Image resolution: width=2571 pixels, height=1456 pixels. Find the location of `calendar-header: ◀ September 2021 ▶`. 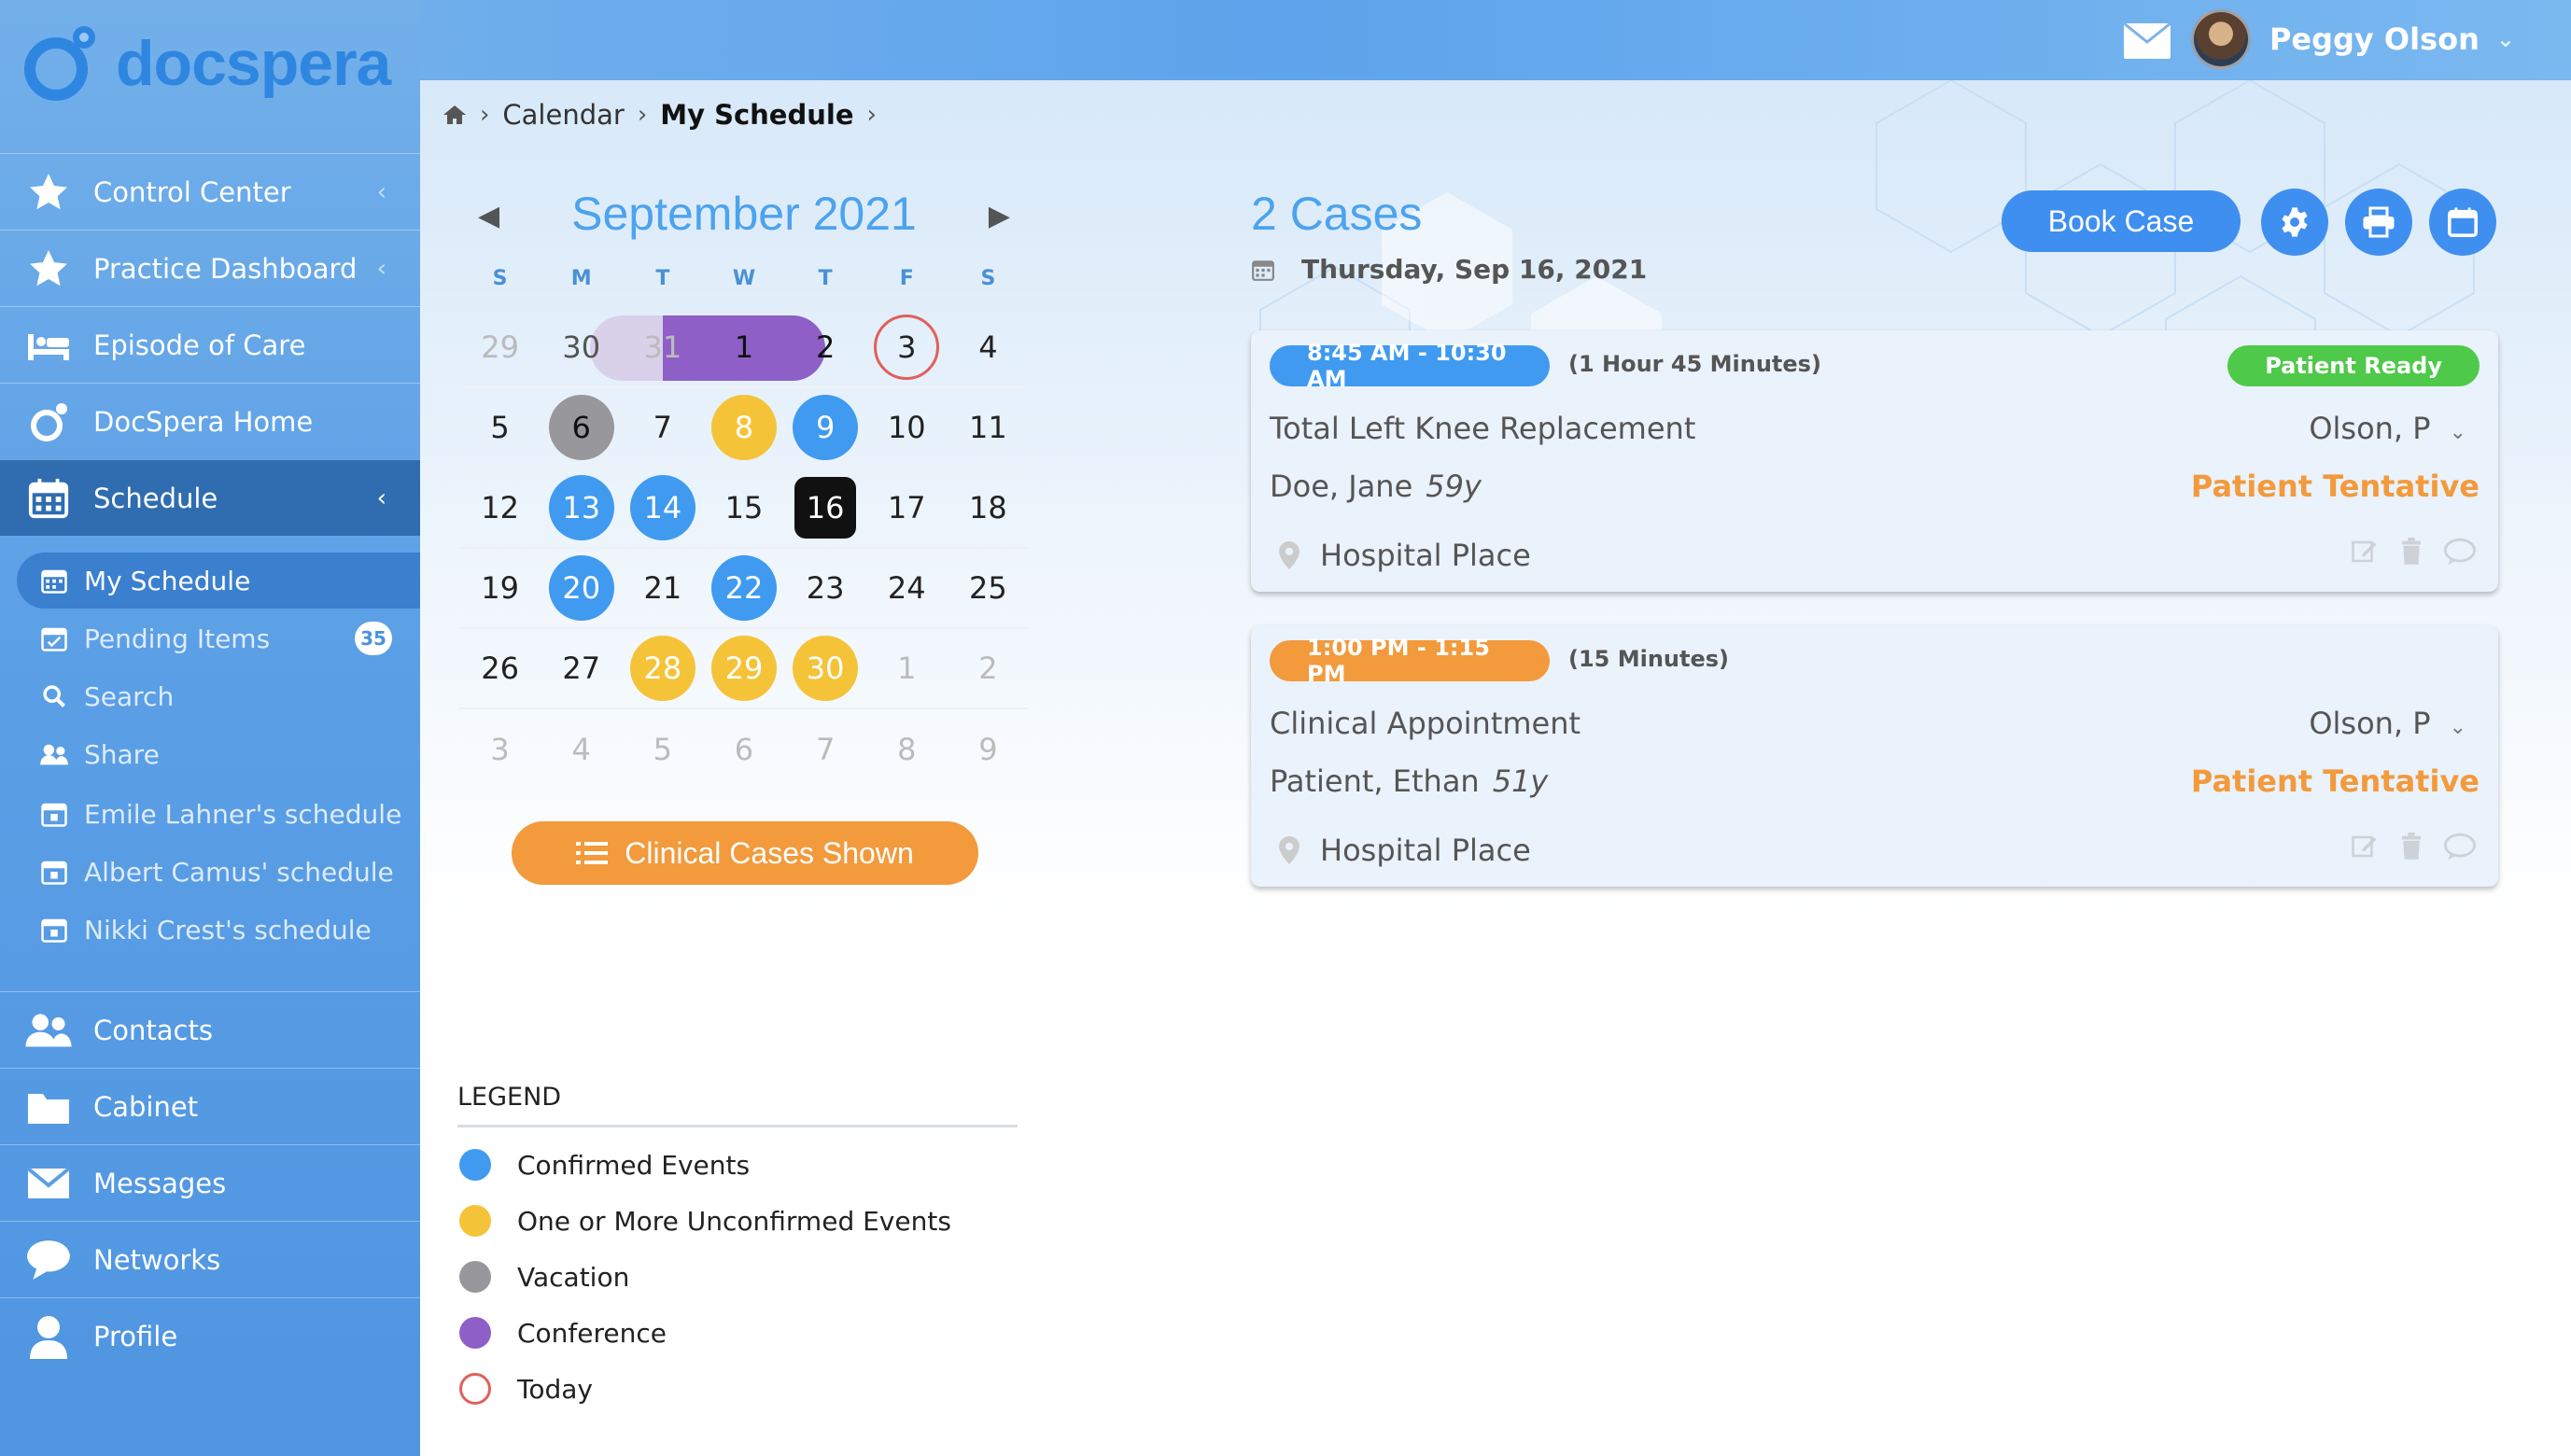

calendar-header: ◀ September 2021 ▶ is located at coordinates (744, 220).